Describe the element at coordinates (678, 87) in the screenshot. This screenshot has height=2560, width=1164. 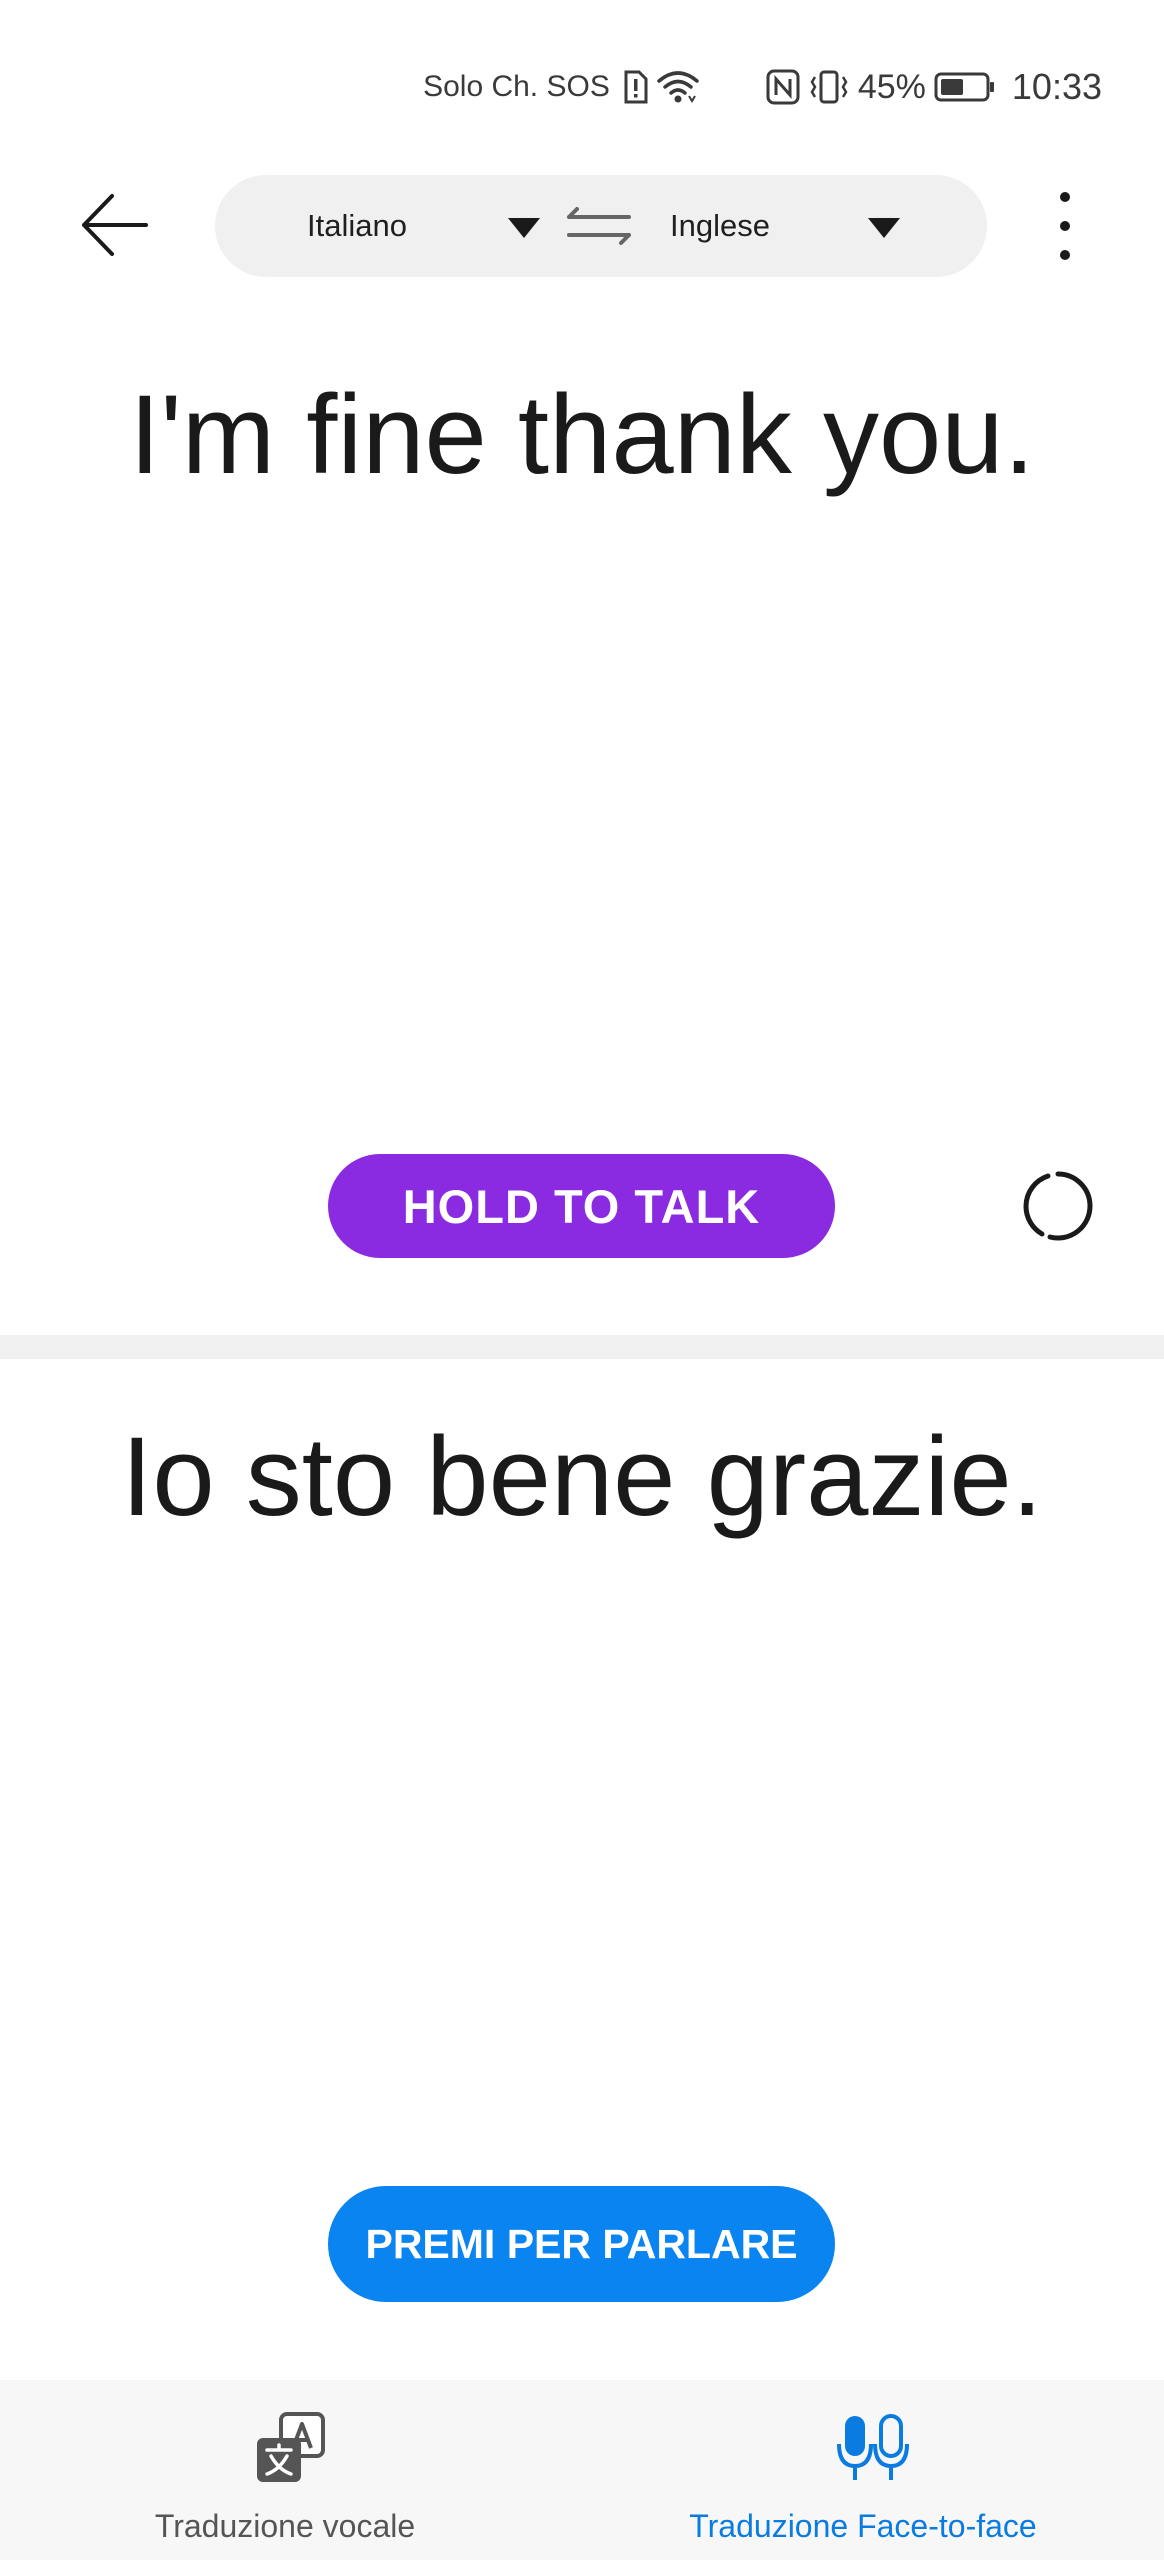
I see `wifi-icon` at that location.